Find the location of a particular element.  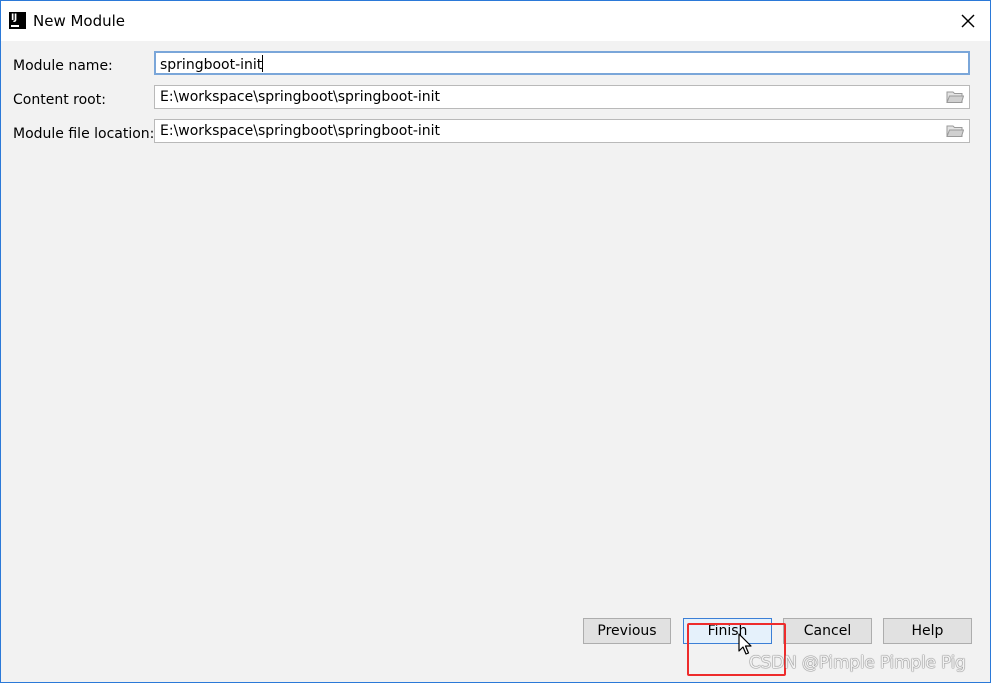

close-icon is located at coordinates (968, 21).